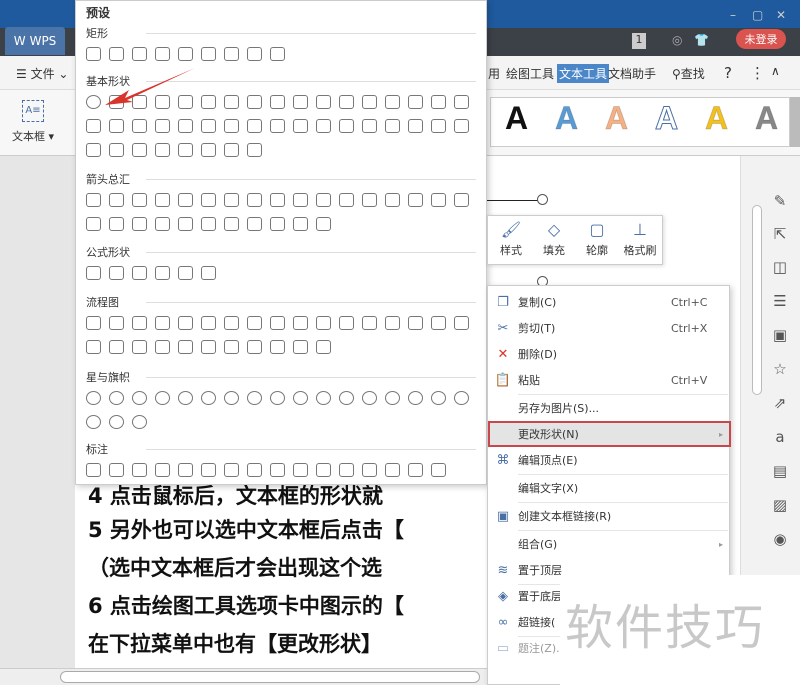  I want to click on context-menu-item: 更改形状(N) ▸, so click(609, 434).